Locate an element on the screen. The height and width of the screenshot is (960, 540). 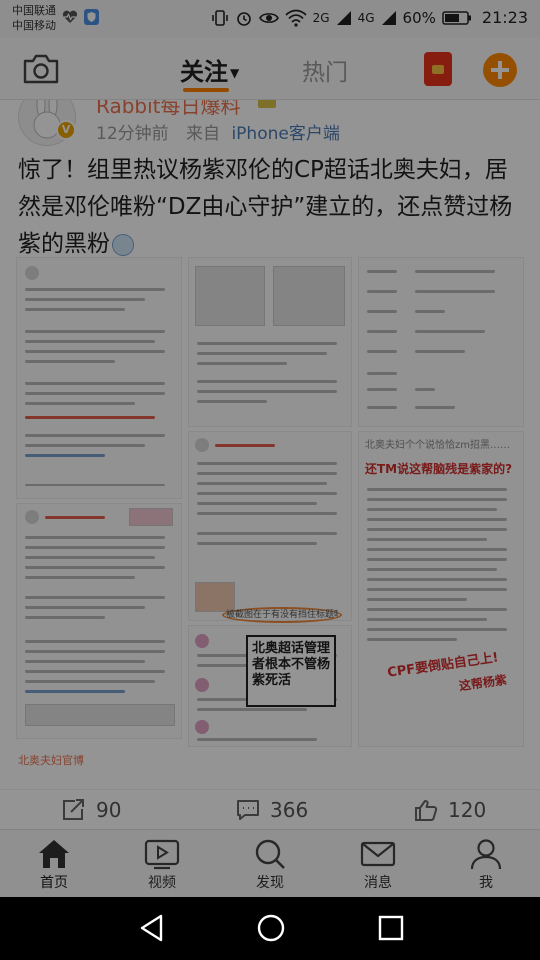
tab-home-label: 首页 is located at coordinates (54, 883).